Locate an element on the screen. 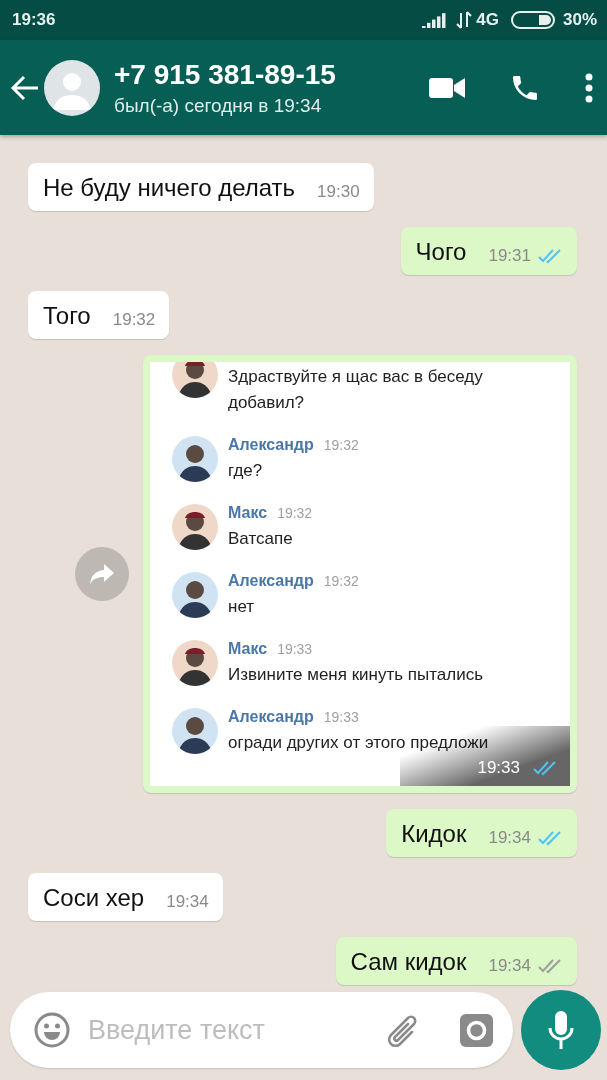 Image resolution: width=607 pixels, height=1080 pixels. battery-icon is located at coordinates (532, 20).